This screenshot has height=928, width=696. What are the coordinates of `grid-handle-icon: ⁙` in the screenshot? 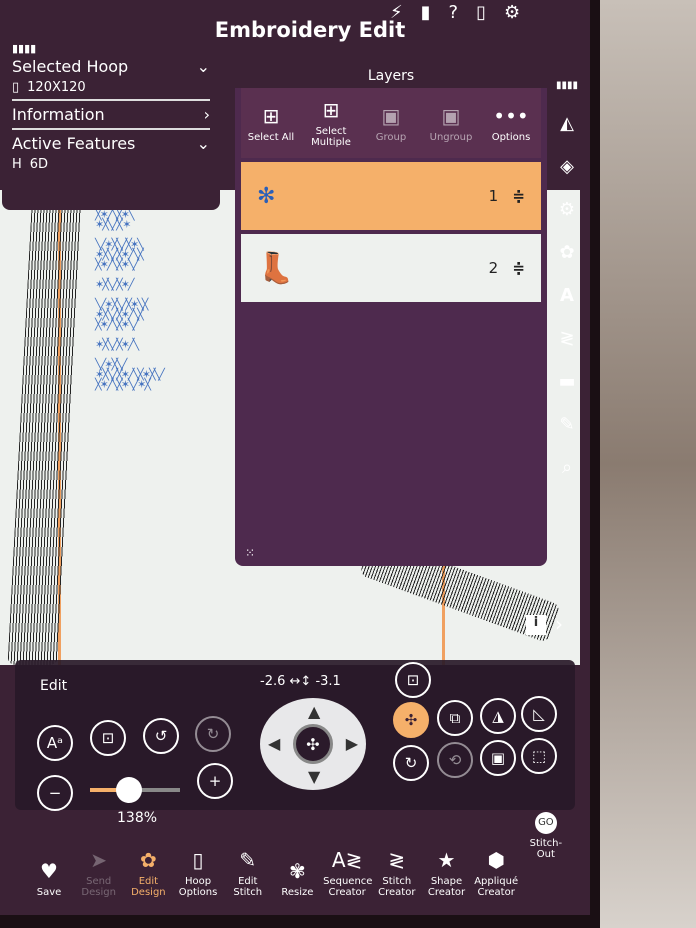 It's located at (250, 553).